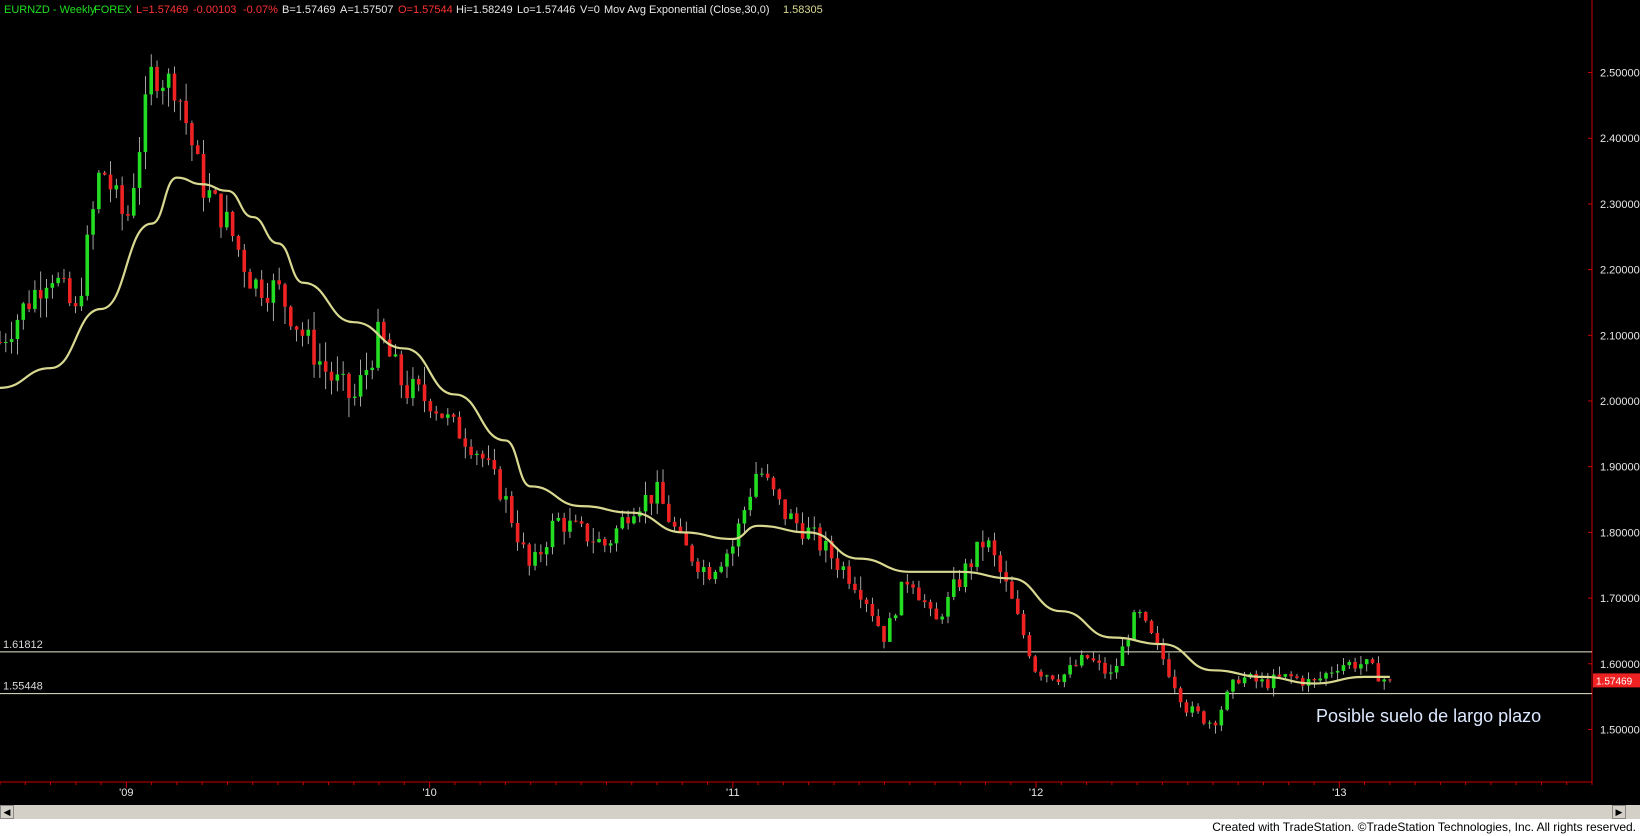  I want to click on header-change: -0.00103, so click(214, 10).